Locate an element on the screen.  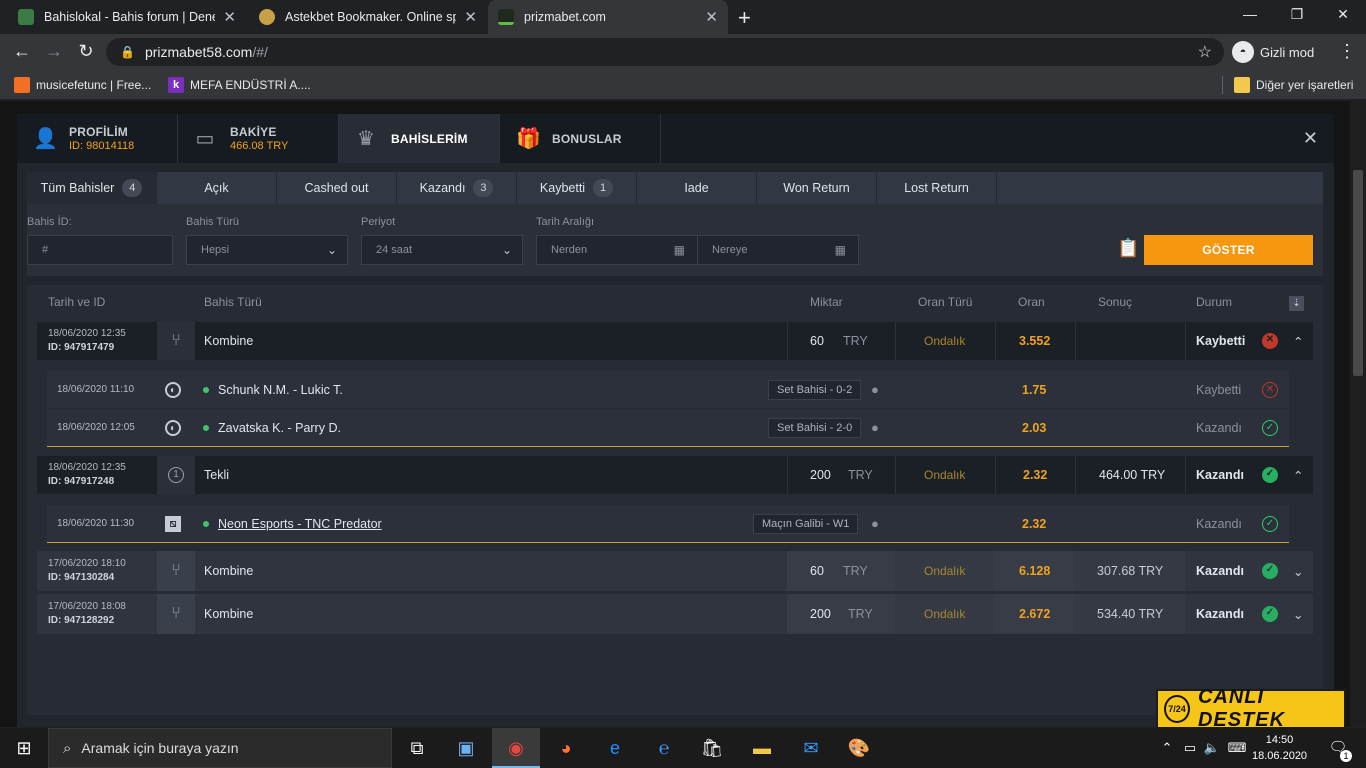
event-link: Neon Esports - TNC Predator is located at coordinates (300, 524).